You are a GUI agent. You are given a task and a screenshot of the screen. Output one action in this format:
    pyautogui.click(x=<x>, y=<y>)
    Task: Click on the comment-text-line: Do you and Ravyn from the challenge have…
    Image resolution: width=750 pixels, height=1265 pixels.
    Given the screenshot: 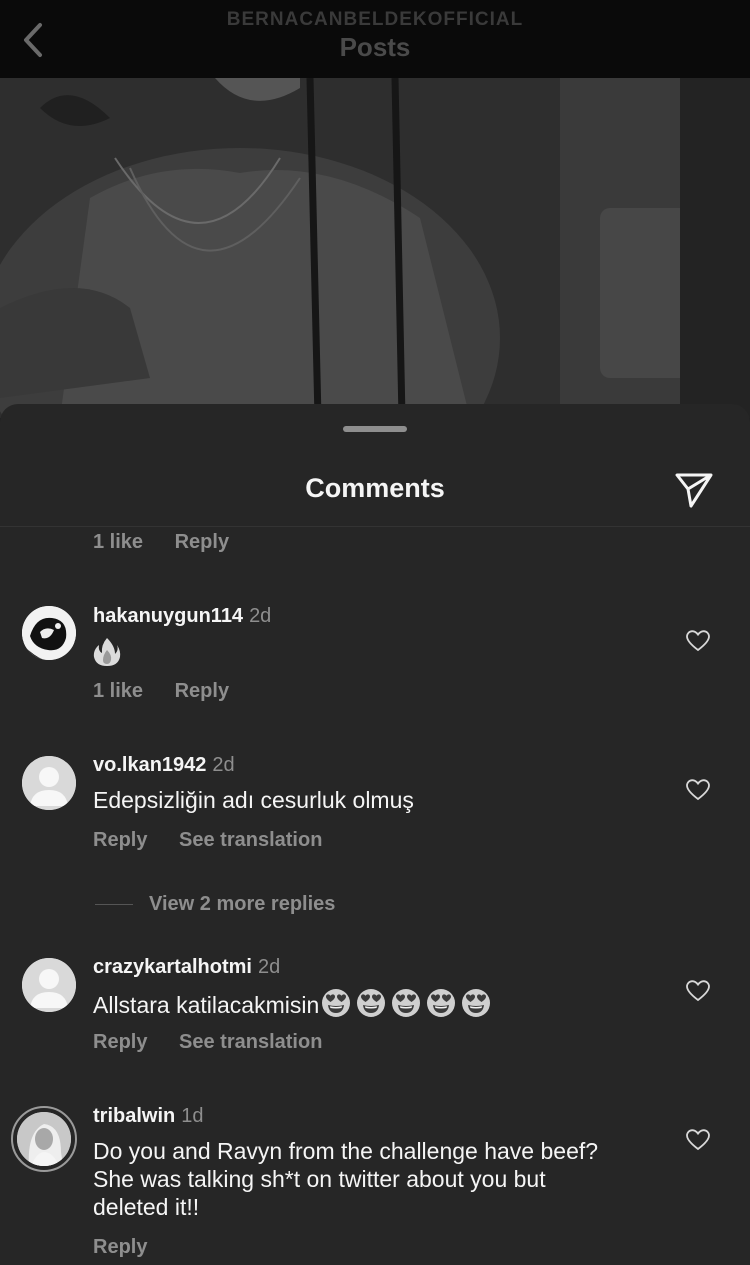 What is the action you would take?
    pyautogui.click(x=346, y=1151)
    